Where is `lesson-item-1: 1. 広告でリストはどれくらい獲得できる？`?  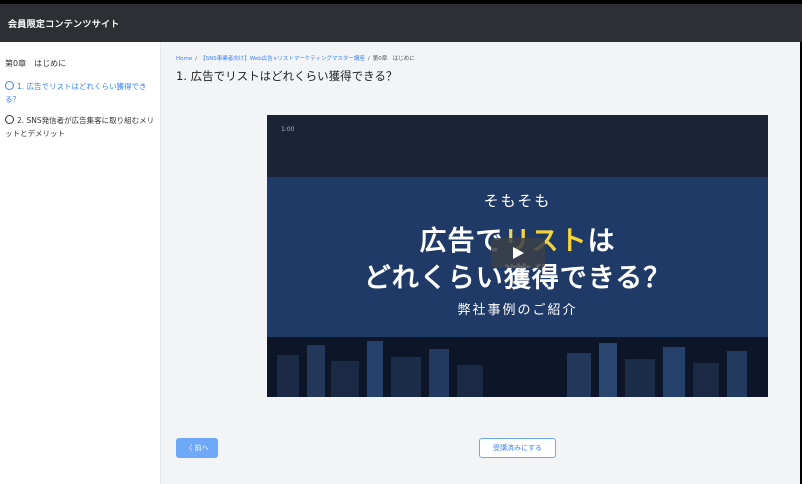
lesson-item-1: 1. 広告でリストはどれくらい獲得できる？ is located at coordinates (80, 93).